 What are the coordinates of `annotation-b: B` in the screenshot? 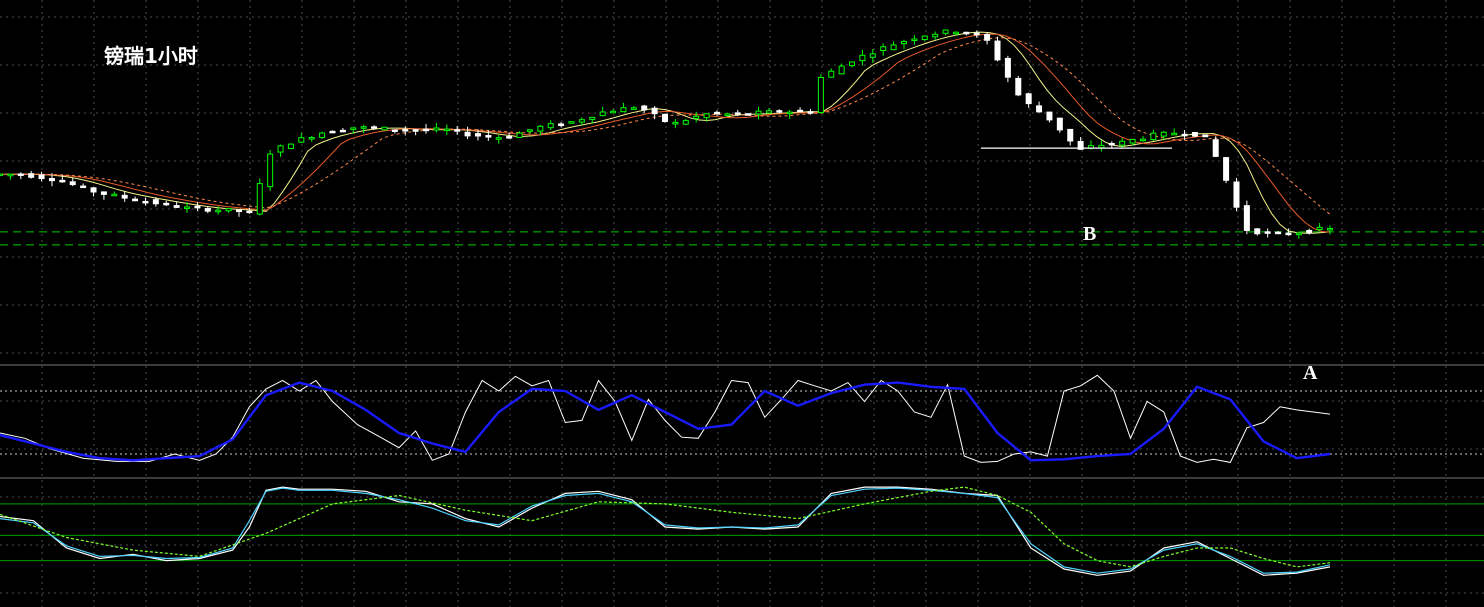 It's located at (1090, 234).